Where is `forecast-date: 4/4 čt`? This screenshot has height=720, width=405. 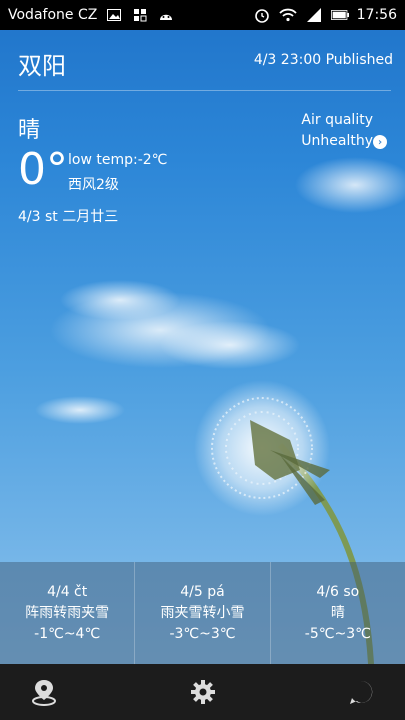 forecast-date: 4/4 čt is located at coordinates (67, 592).